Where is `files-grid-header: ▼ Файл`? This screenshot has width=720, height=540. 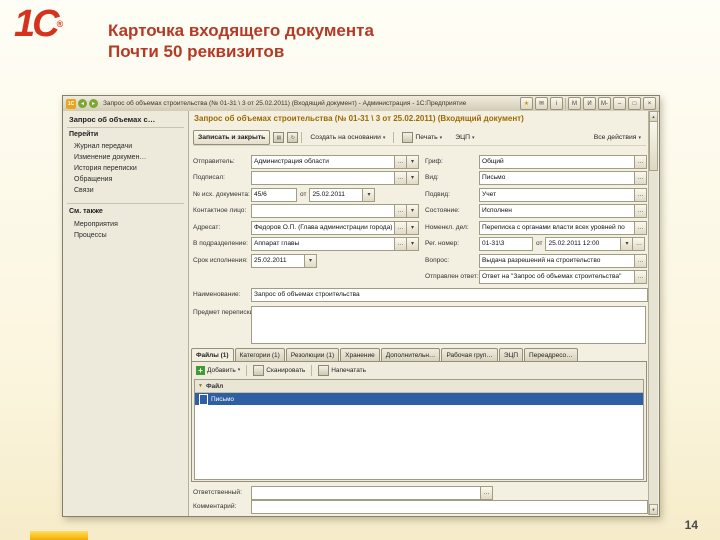
files-grid-header: ▼ Файл is located at coordinates (419, 386).